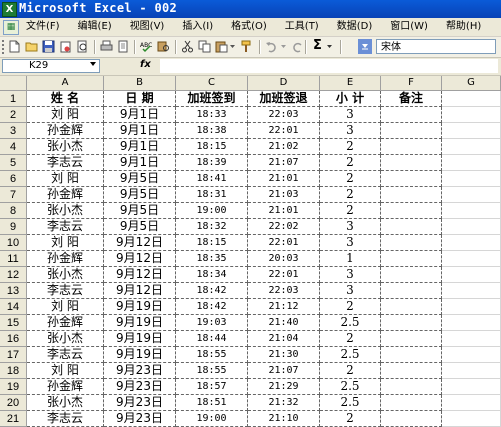 The width and height of the screenshot is (501, 427). I want to click on cell-b1: 日 期, so click(140, 99).